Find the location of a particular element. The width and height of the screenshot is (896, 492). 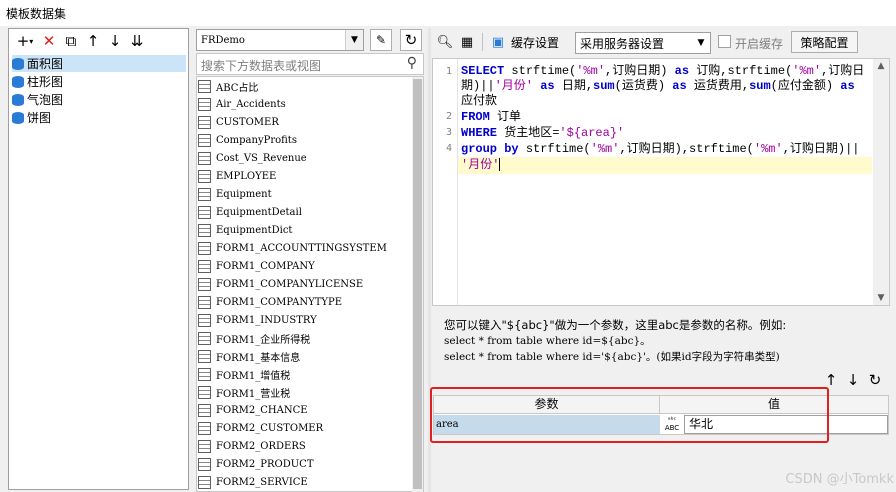

dataset-item-label: 气泡图 is located at coordinates (45, 100).